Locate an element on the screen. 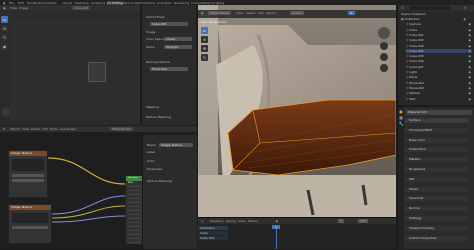  material-section: Subsurface is located at coordinates (437, 150).